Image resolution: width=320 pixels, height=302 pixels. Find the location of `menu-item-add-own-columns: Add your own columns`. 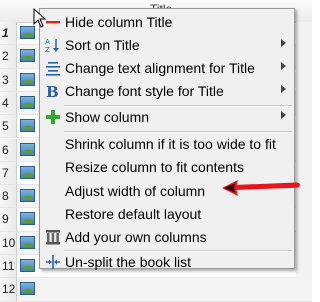

menu-item-add-own-columns: Add your own columns is located at coordinates (167, 237).